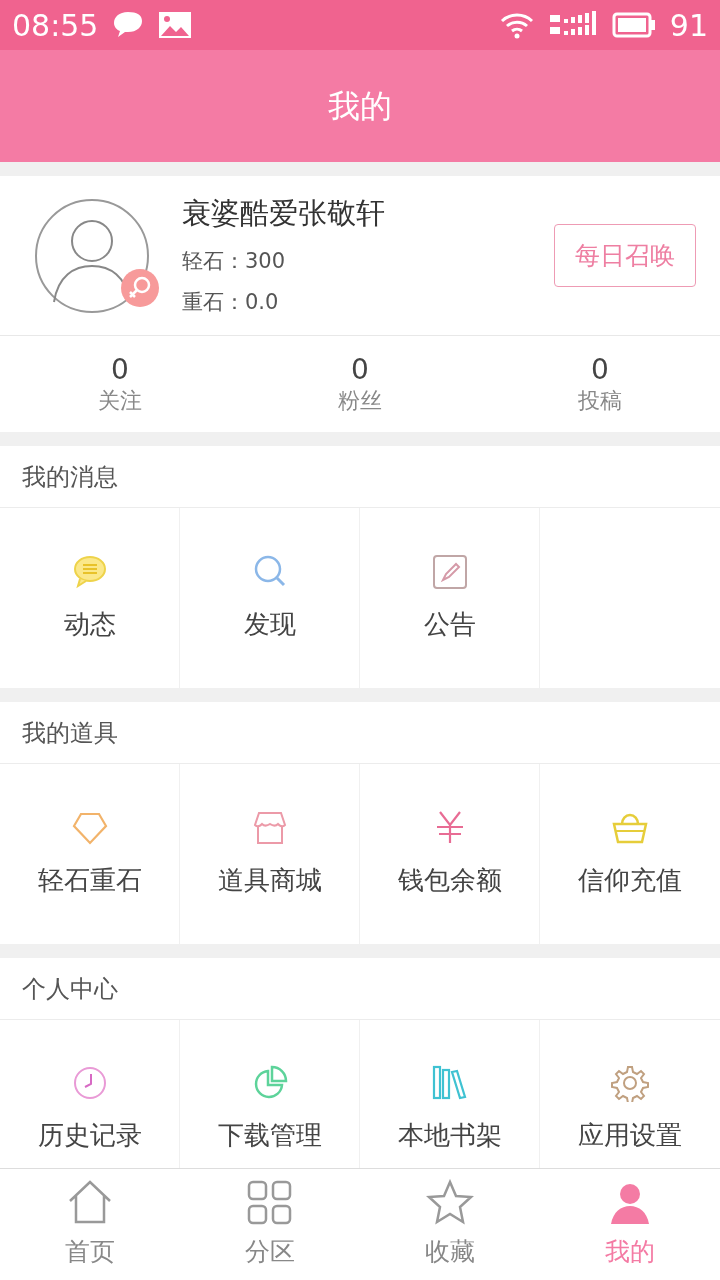 This screenshot has height=1280, width=720. I want to click on user-name: 衰婆酷爱张敬轩, so click(284, 214).